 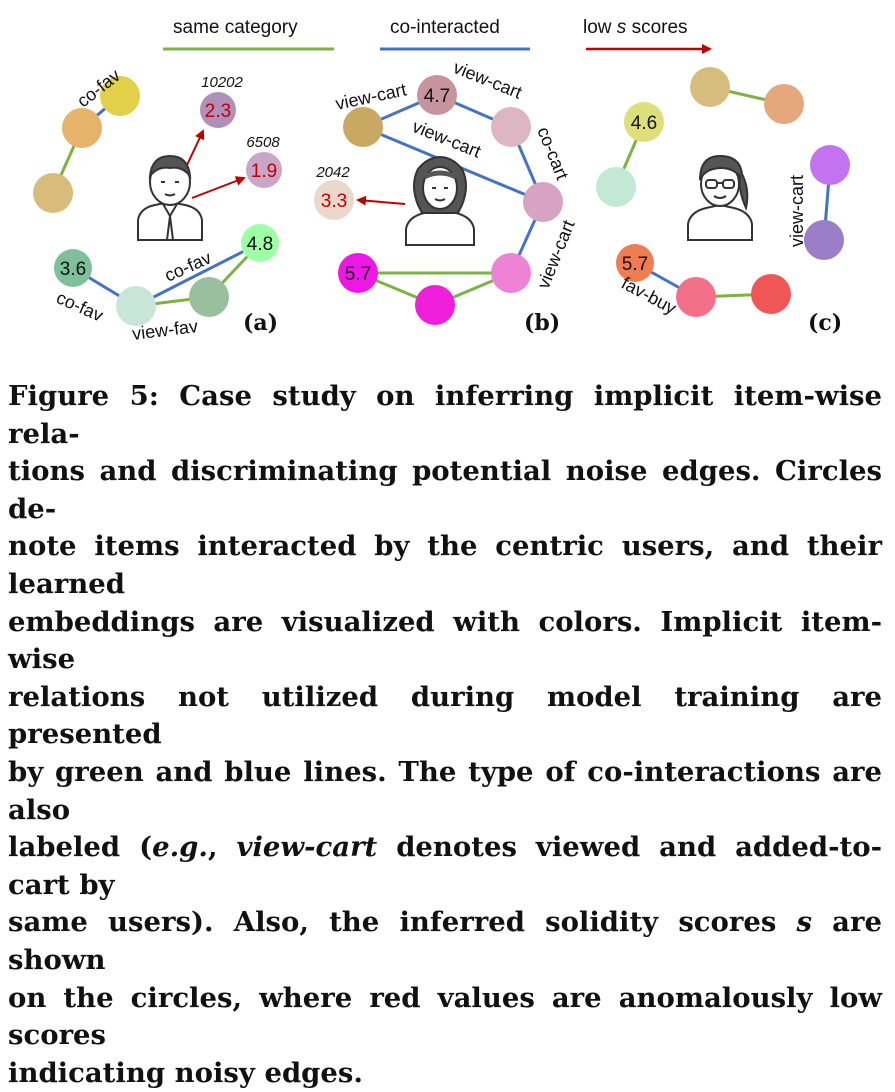 I want to click on caption-italic: s, so click(x=804, y=922).